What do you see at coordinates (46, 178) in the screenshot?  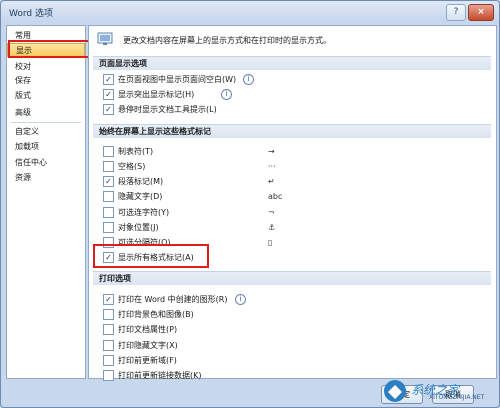 I see `sidebar-item-resources: 资源` at bounding box center [46, 178].